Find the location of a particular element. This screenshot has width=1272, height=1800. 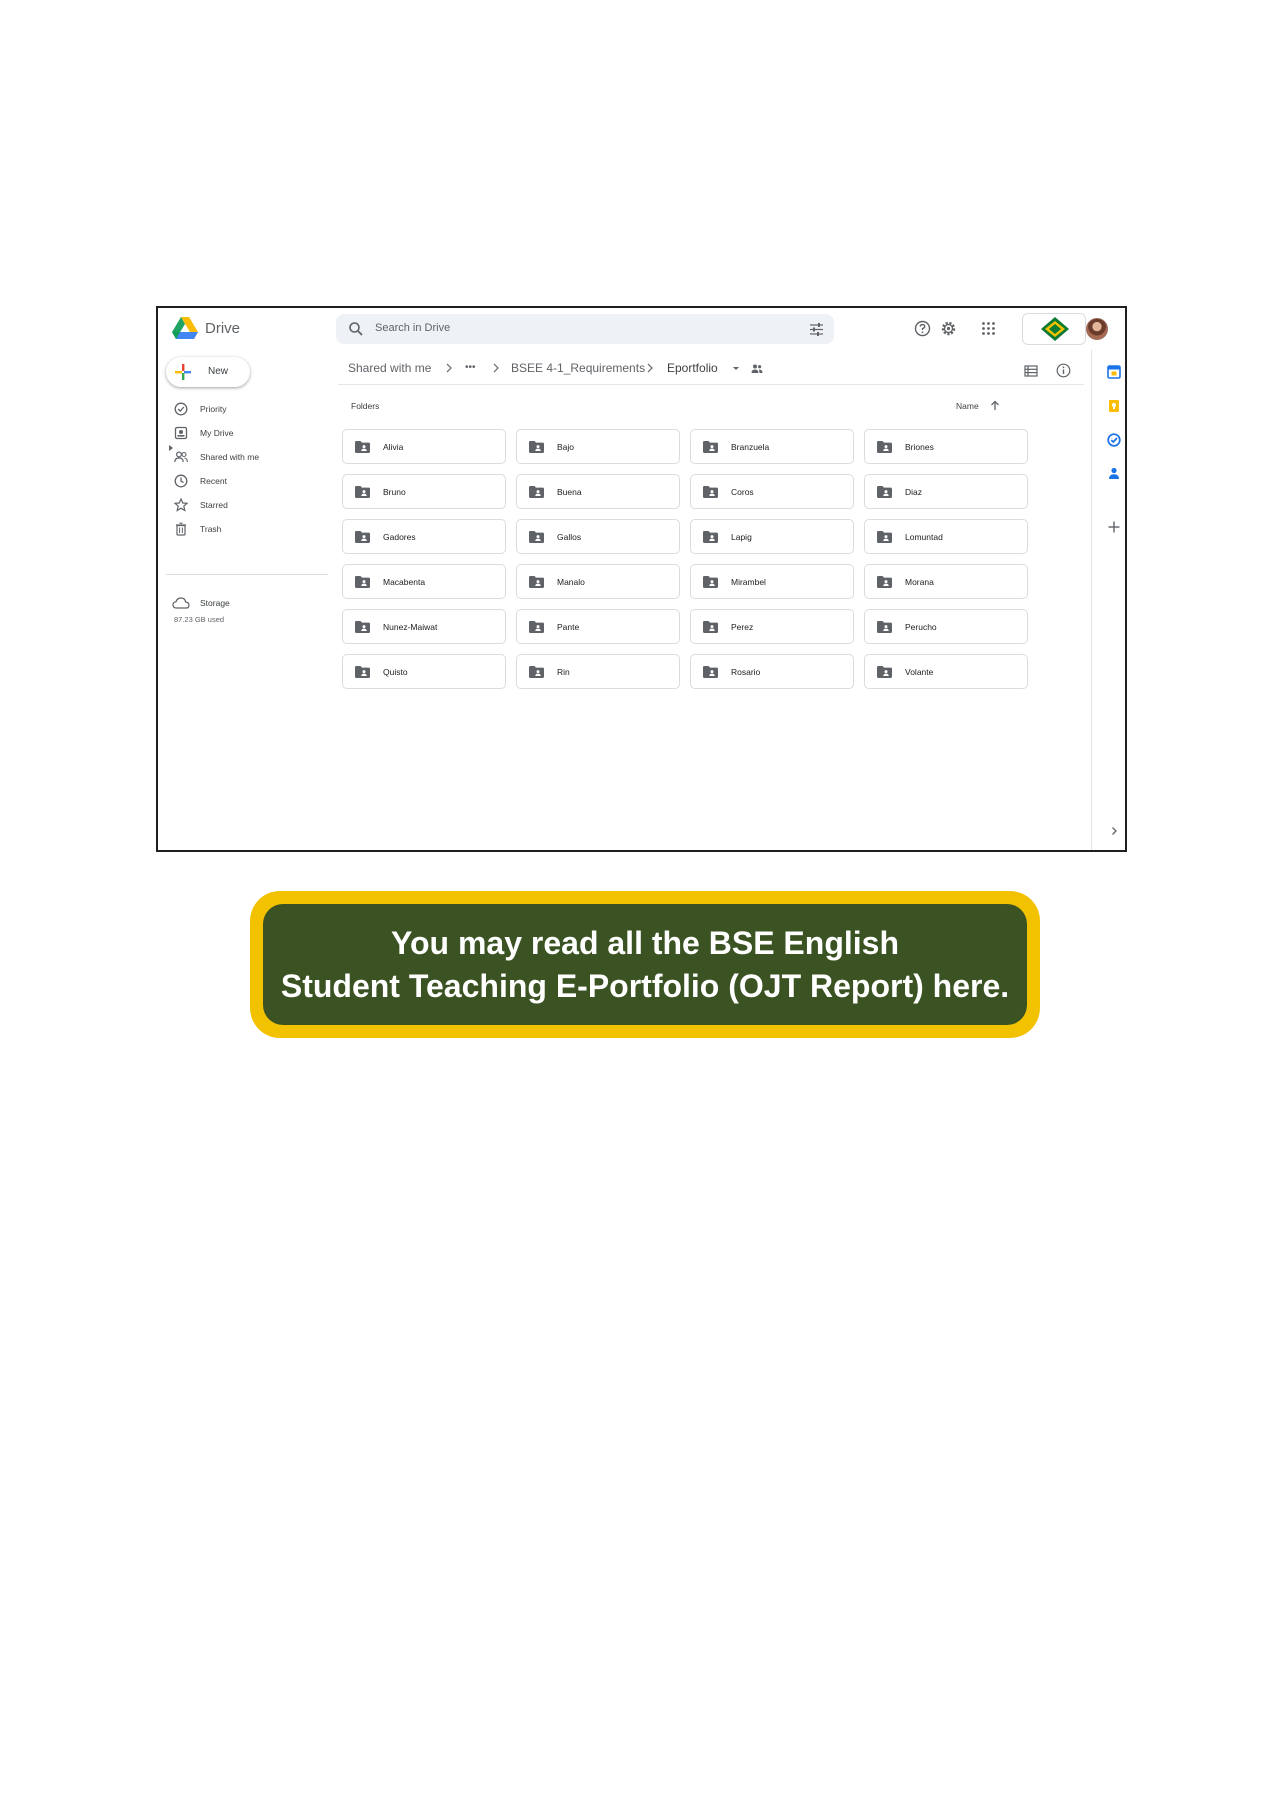

cloud-icon is located at coordinates (181, 603).